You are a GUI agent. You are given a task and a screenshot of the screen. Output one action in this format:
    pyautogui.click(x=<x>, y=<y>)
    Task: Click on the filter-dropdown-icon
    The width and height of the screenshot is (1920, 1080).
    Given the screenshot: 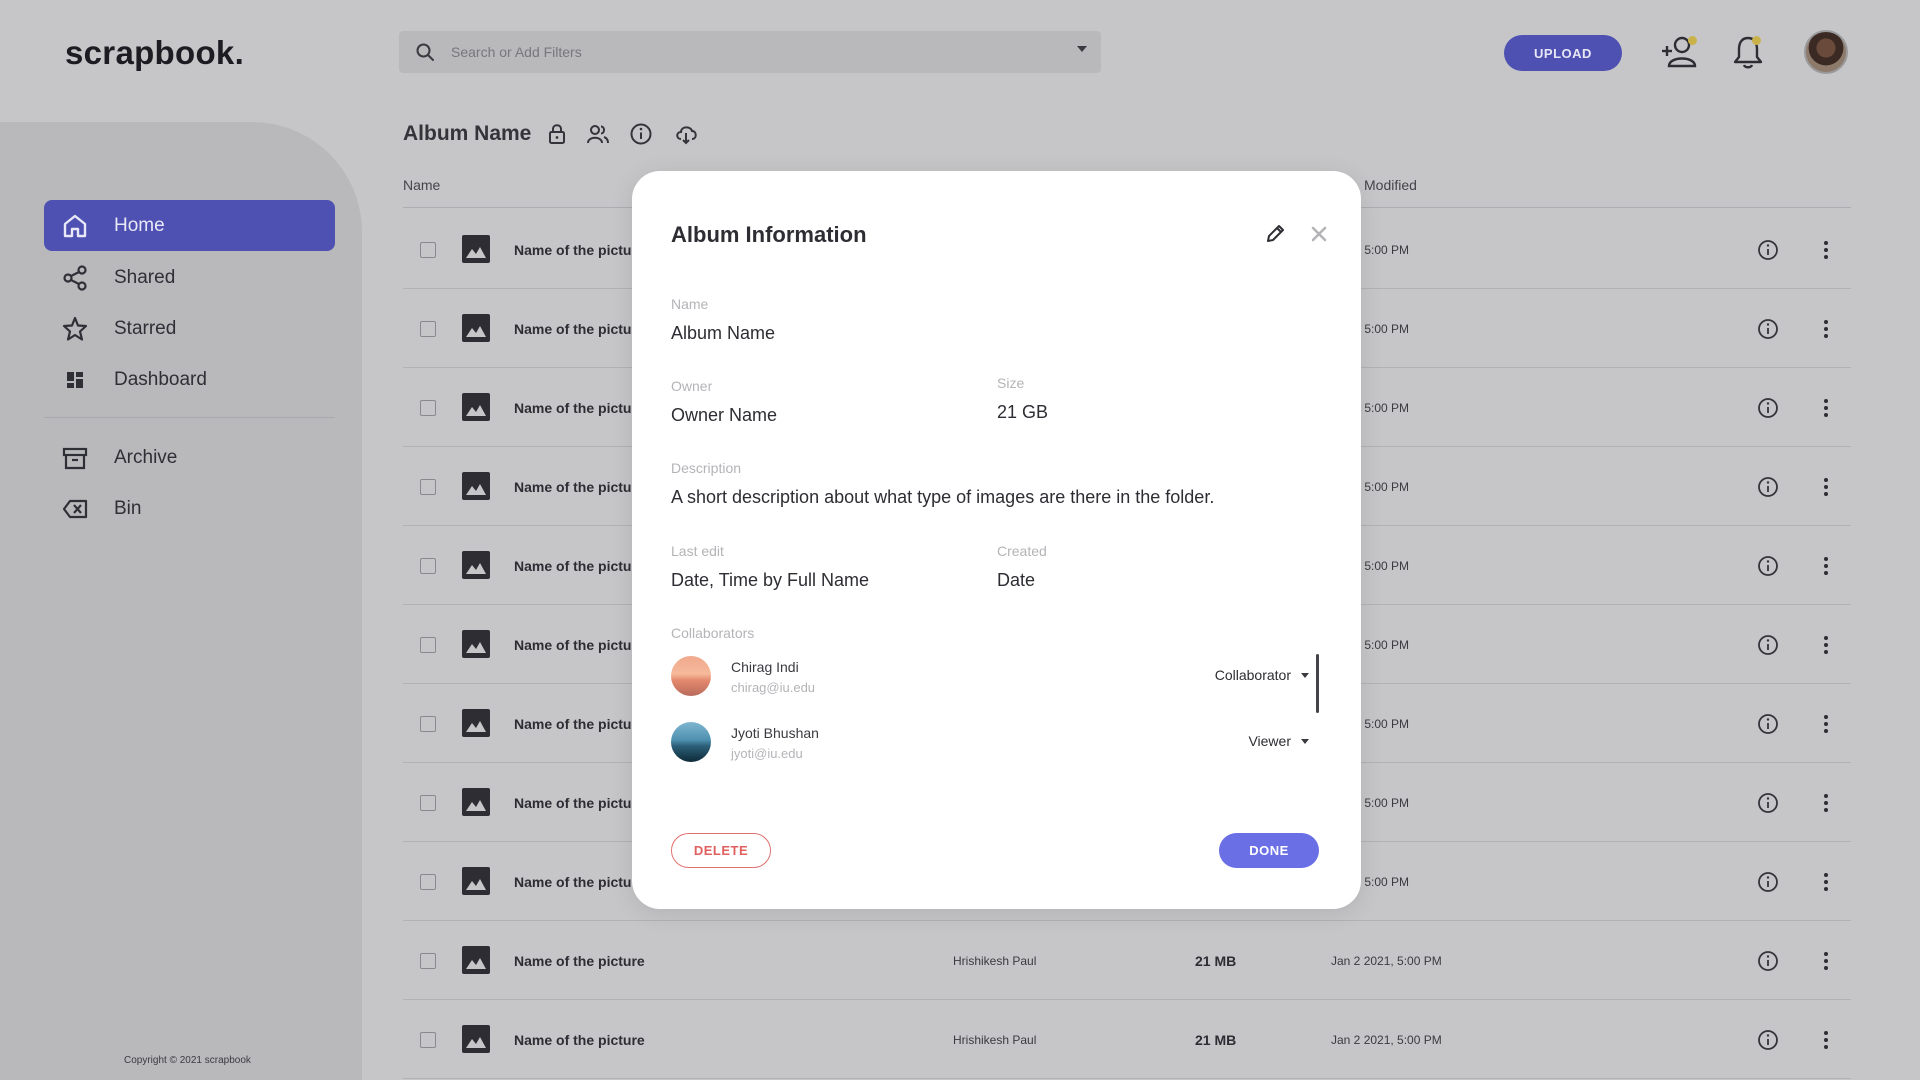 What is the action you would take?
    pyautogui.click(x=1082, y=49)
    